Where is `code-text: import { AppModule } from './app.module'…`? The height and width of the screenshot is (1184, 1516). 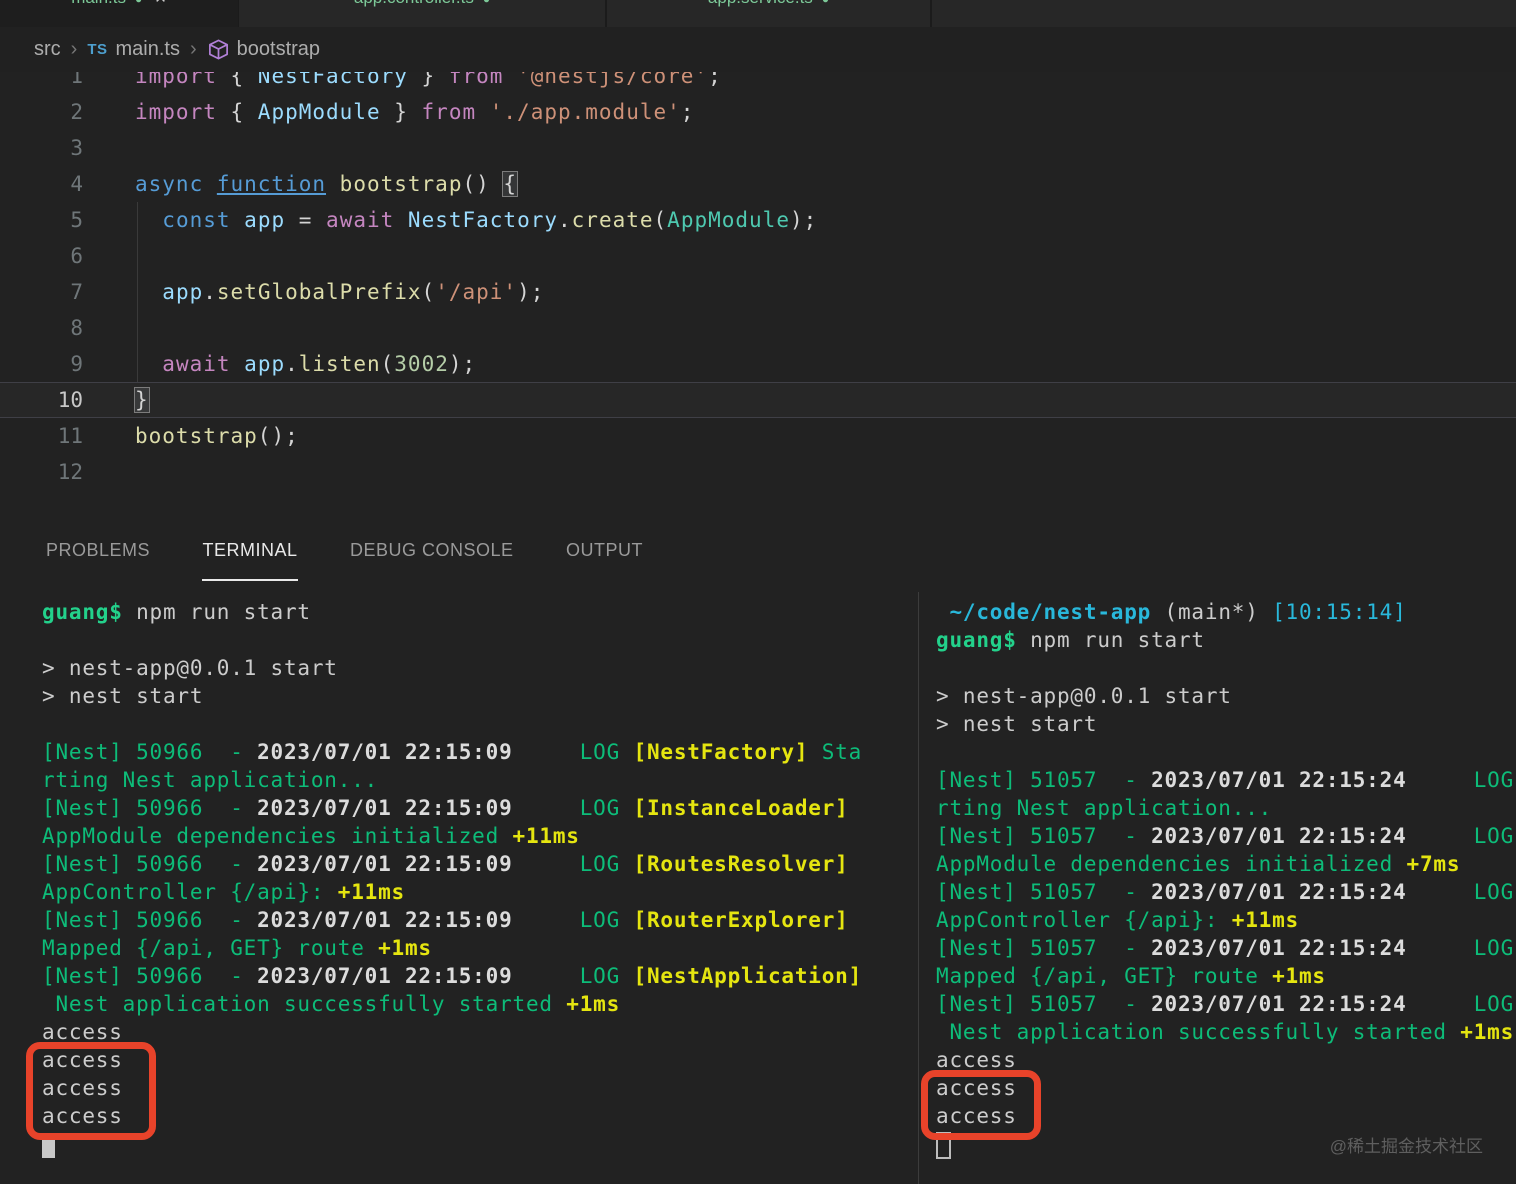
code-text: import { AppModule } from './app.module'… is located at coordinates (414, 112).